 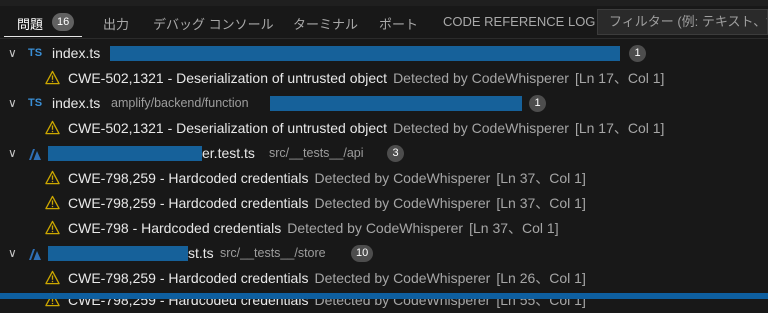 What do you see at coordinates (213, 23) in the screenshot?
I see `tab-debug-console: デバッグ コンソール` at bounding box center [213, 23].